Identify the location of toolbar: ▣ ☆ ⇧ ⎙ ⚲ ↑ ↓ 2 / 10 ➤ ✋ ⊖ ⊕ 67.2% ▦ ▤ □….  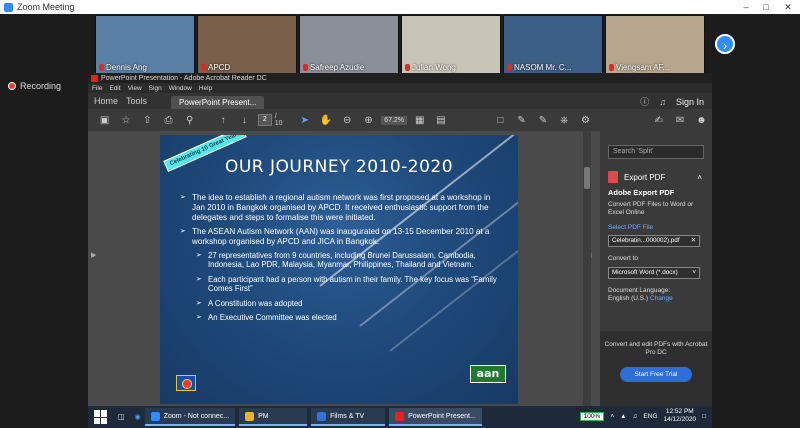
(400, 120).